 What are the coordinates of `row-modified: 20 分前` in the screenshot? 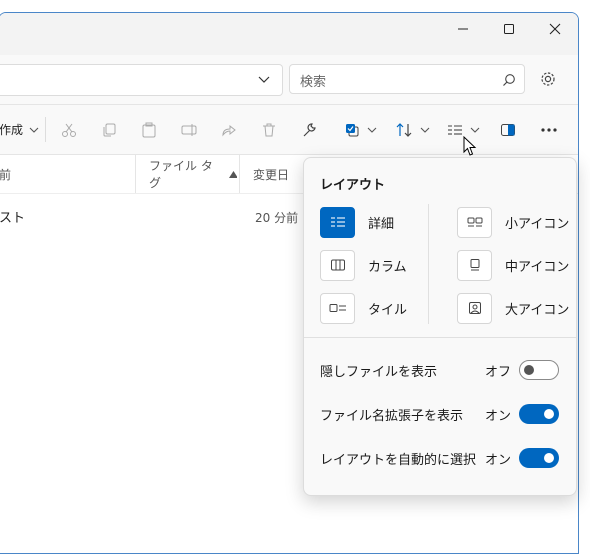 It's located at (277, 218).